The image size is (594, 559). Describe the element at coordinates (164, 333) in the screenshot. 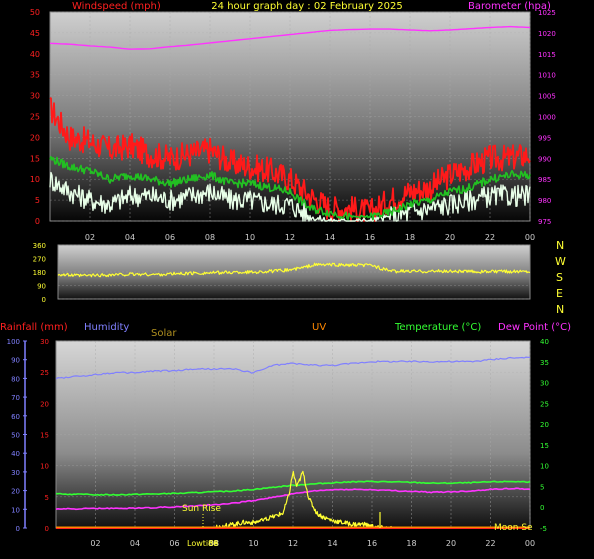

I see `solar-axis-label: Solar` at that location.